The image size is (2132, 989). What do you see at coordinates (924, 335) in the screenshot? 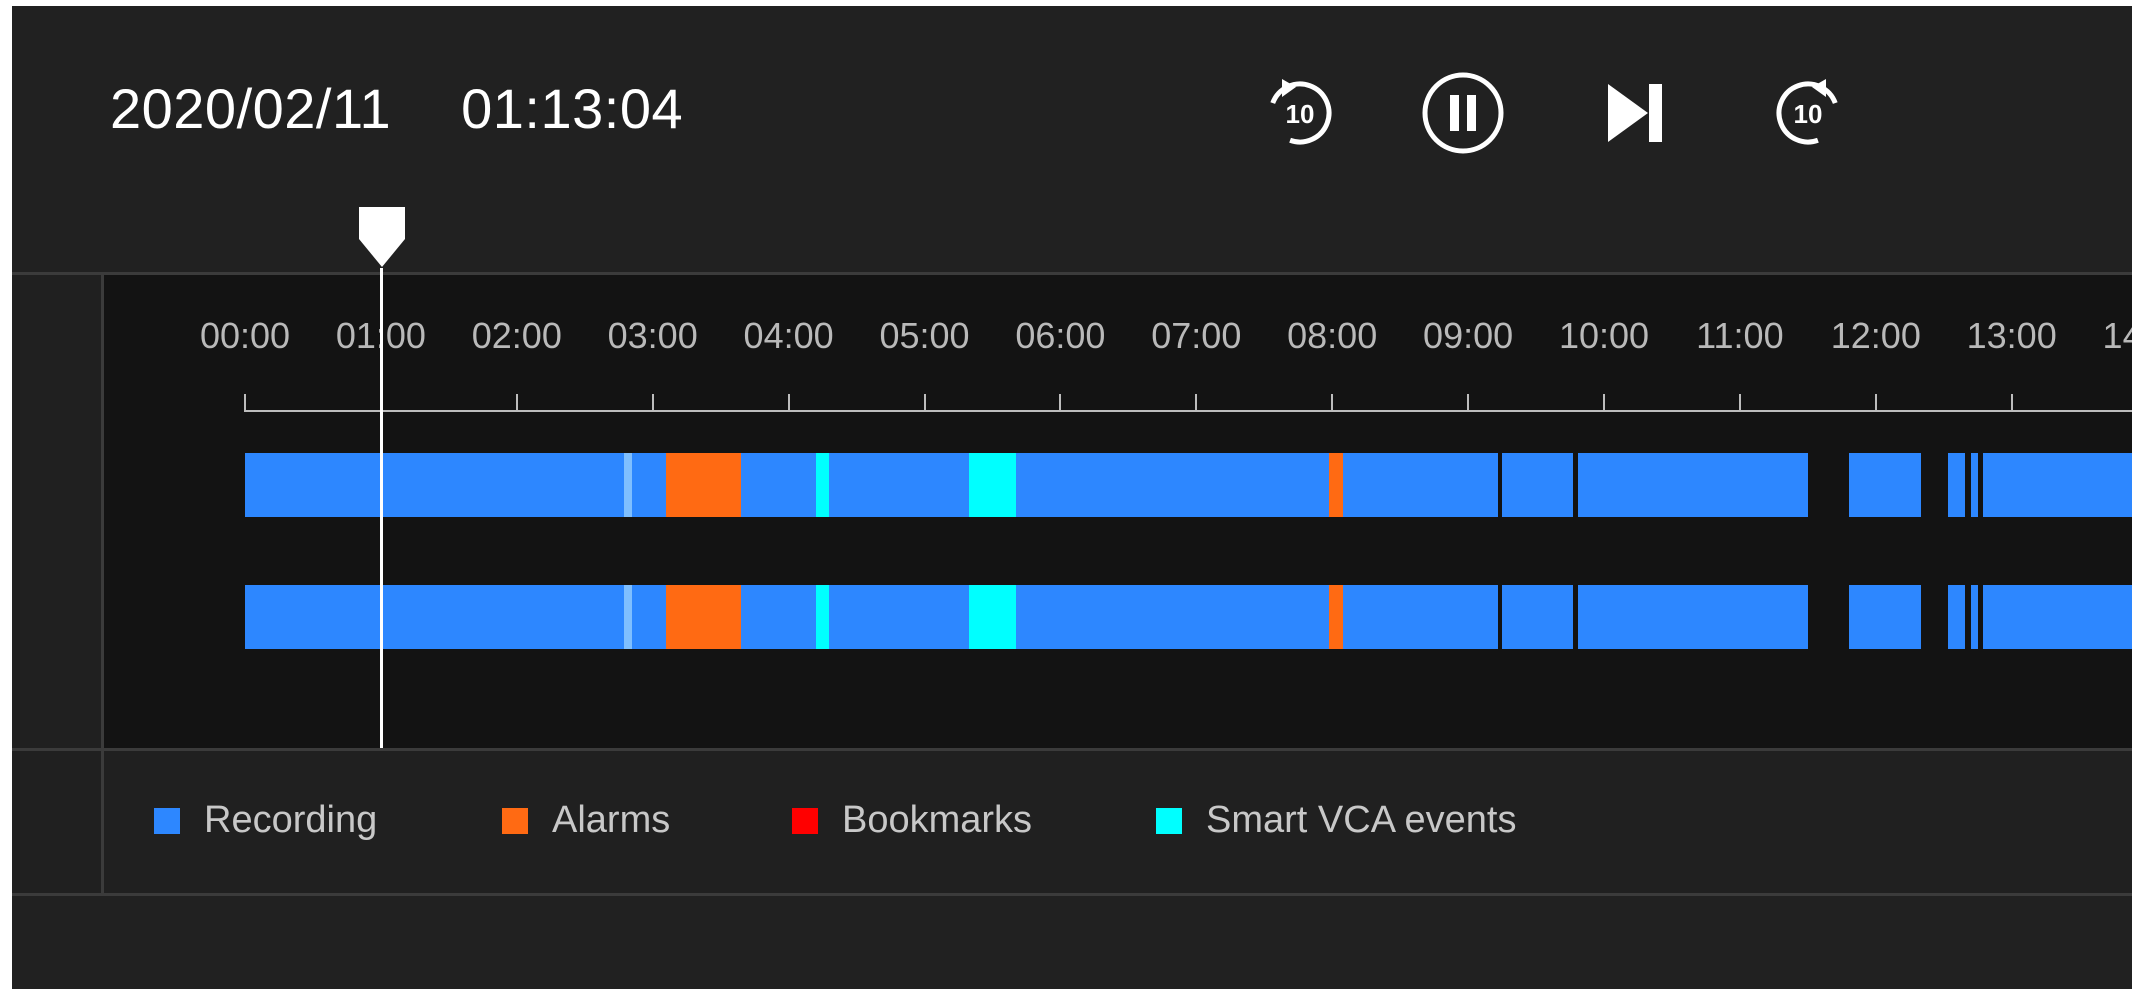
I see `tick-label: 05:00` at bounding box center [924, 335].